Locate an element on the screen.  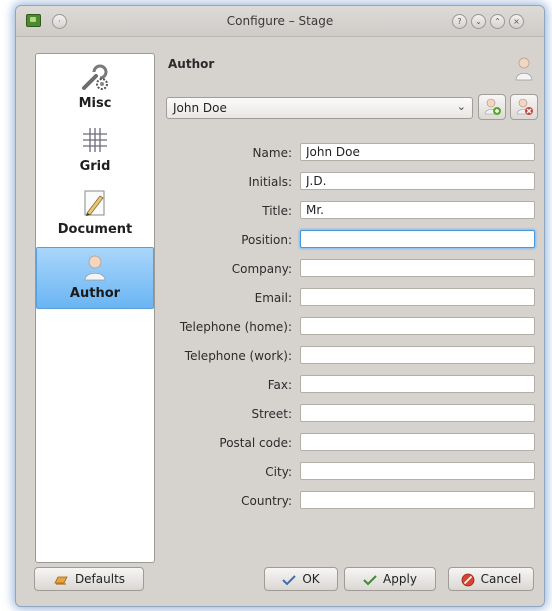
title-field is located at coordinates (417, 210).